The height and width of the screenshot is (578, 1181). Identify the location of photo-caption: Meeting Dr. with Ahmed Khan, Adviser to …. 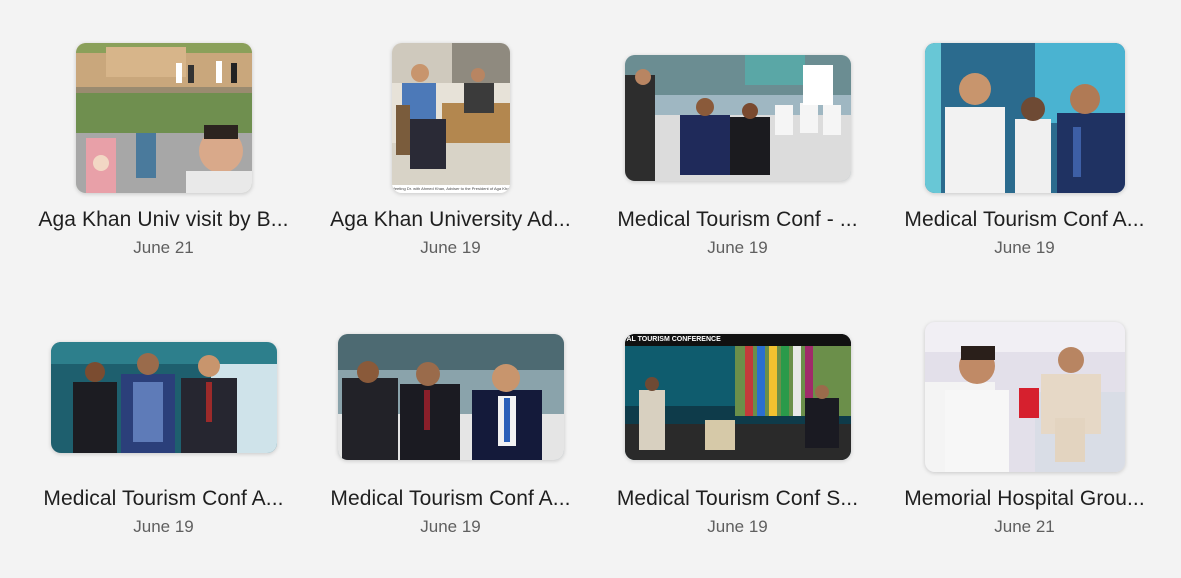
(450, 189).